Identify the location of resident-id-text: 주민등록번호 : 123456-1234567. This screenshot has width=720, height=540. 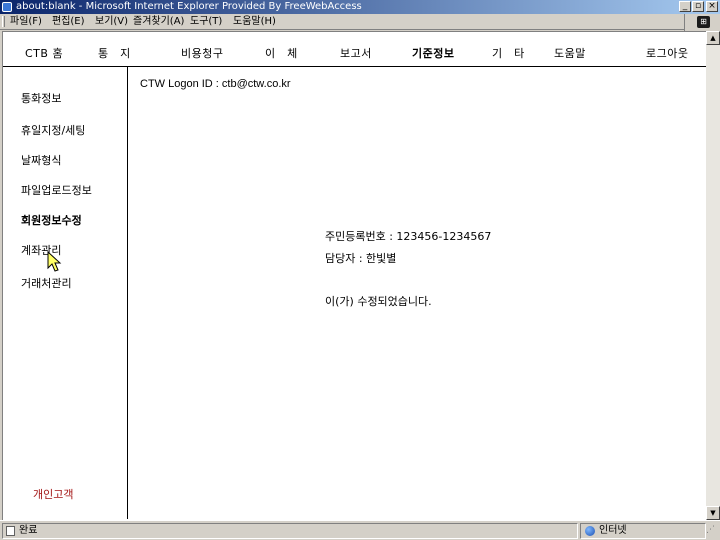
(408, 236).